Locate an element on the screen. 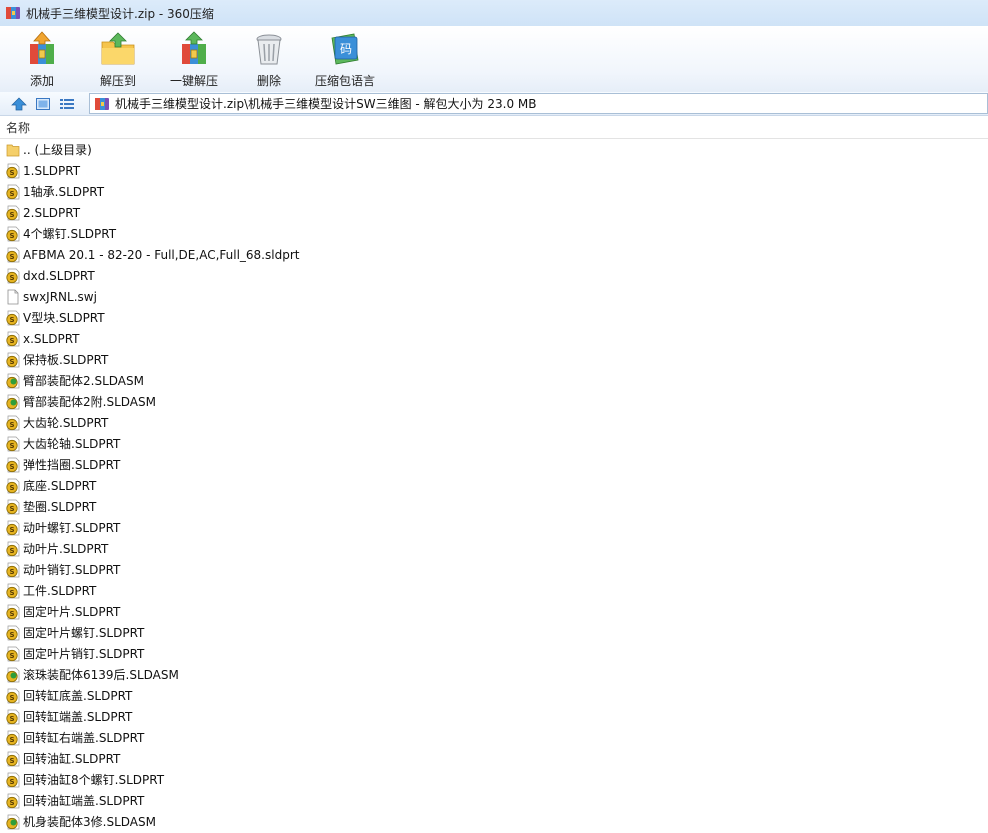  file-row: S 弹性挡圈.SLDPRT is located at coordinates (494, 464).